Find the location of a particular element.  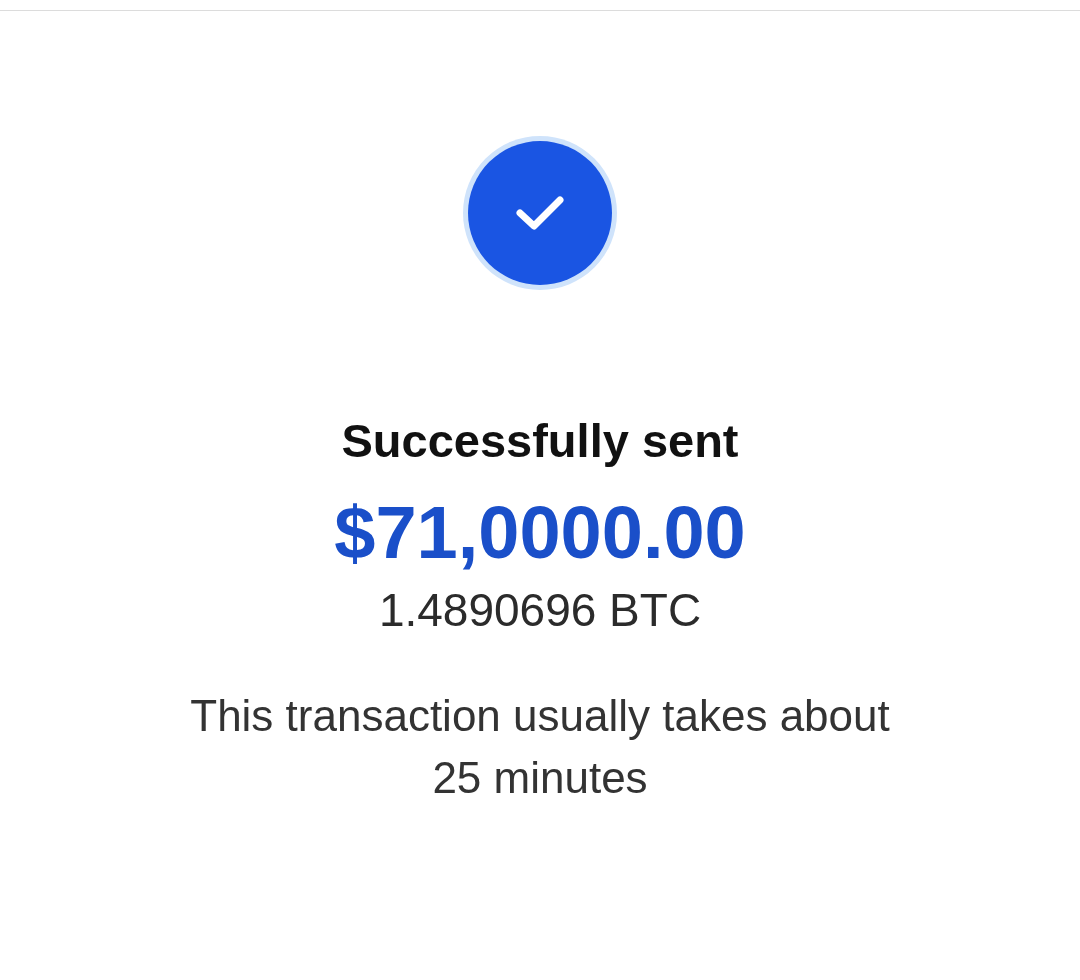

status-title: Successfully sent is located at coordinates (540, 440).